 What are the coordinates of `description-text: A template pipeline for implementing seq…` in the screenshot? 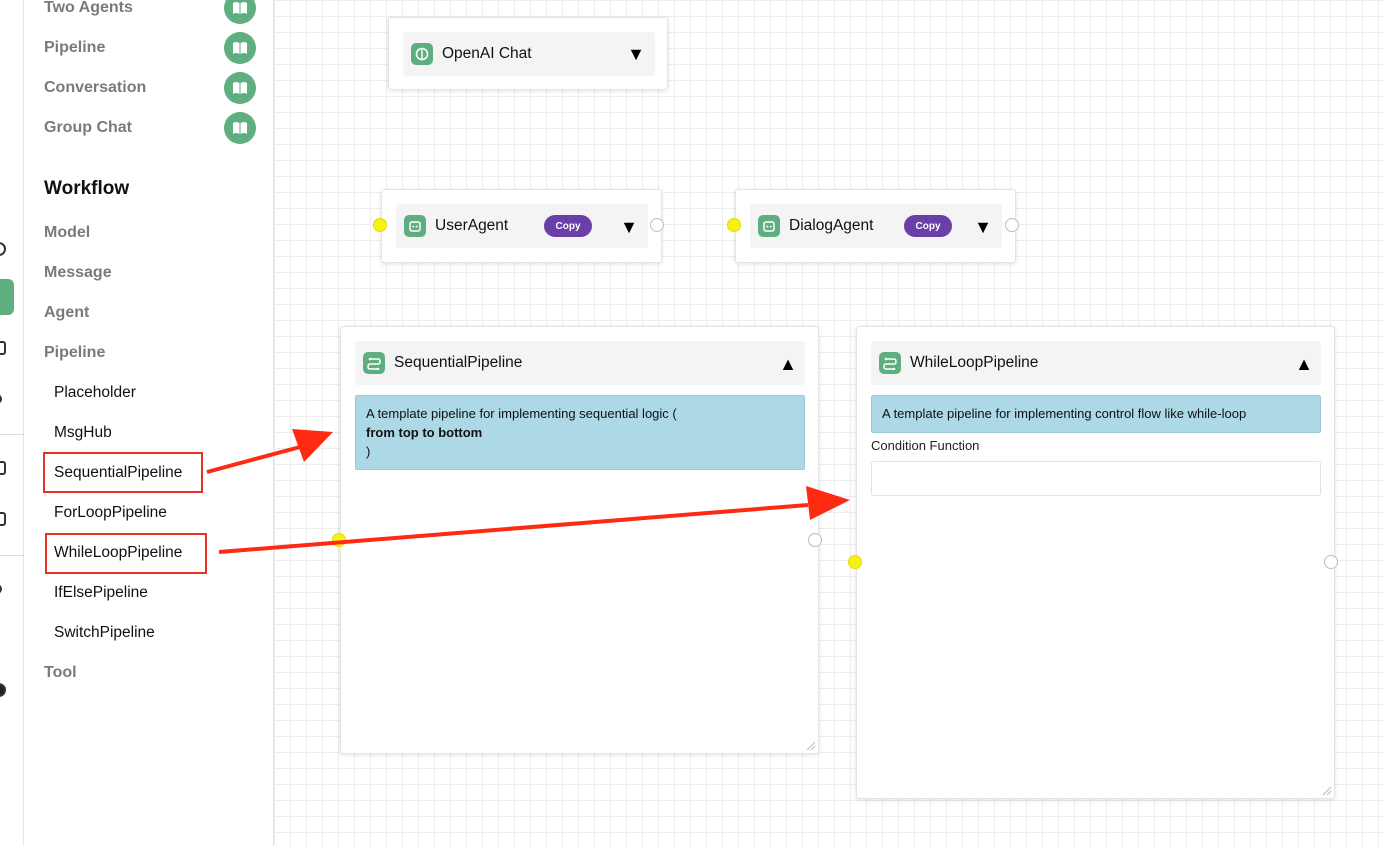 It's located at (521, 413).